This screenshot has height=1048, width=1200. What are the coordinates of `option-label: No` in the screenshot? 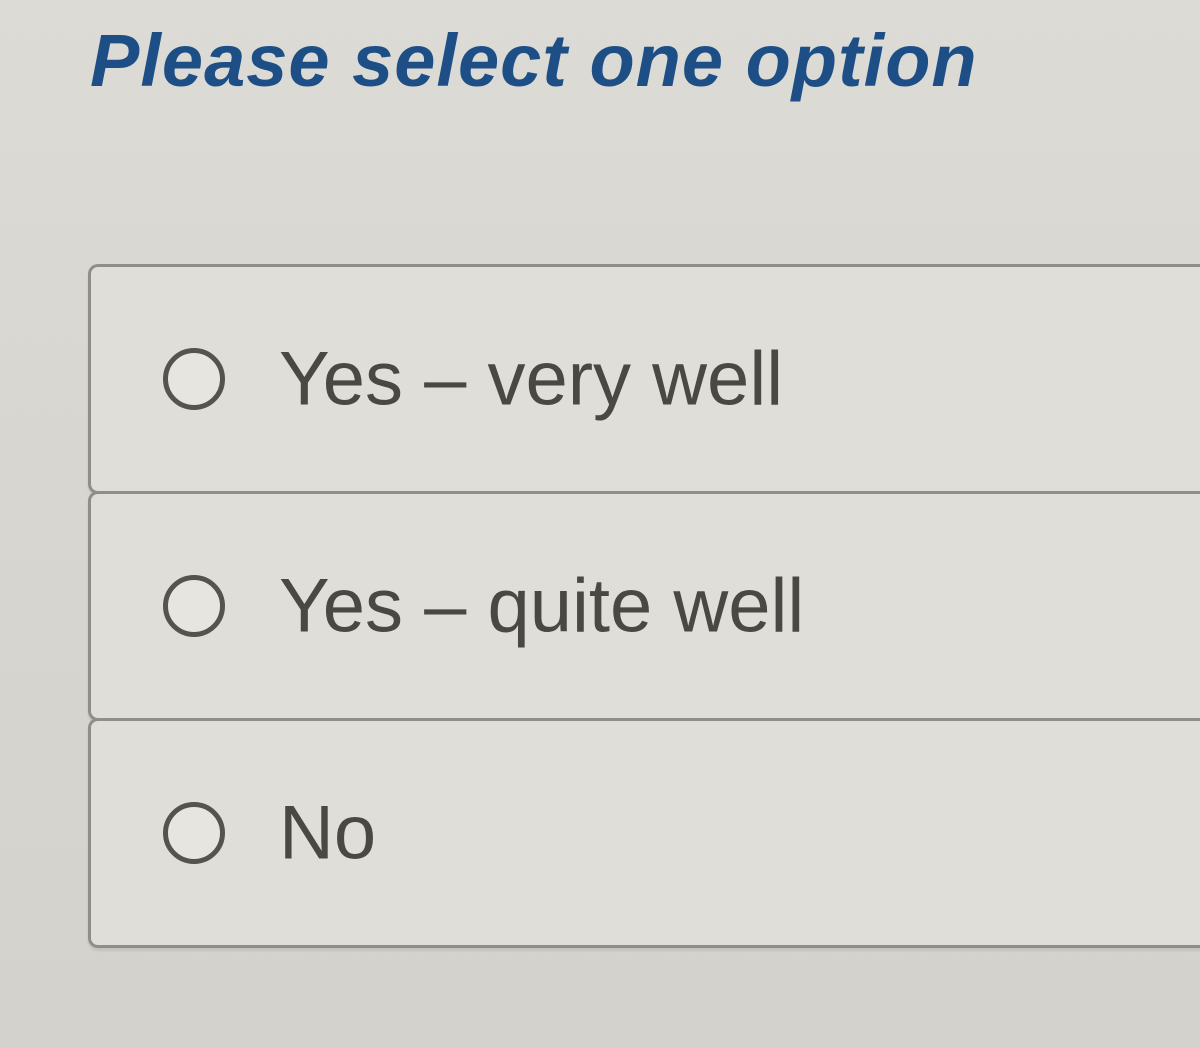 It's located at (328, 833).